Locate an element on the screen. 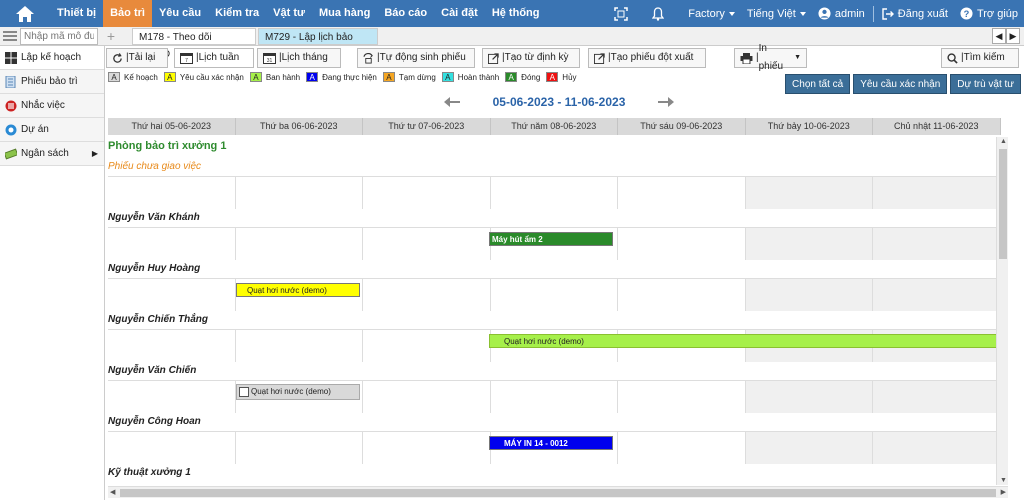 Image resolution: width=1024 pixels, height=500 pixels. print-dropdown-button: | In phiếu ▼ is located at coordinates (770, 57).